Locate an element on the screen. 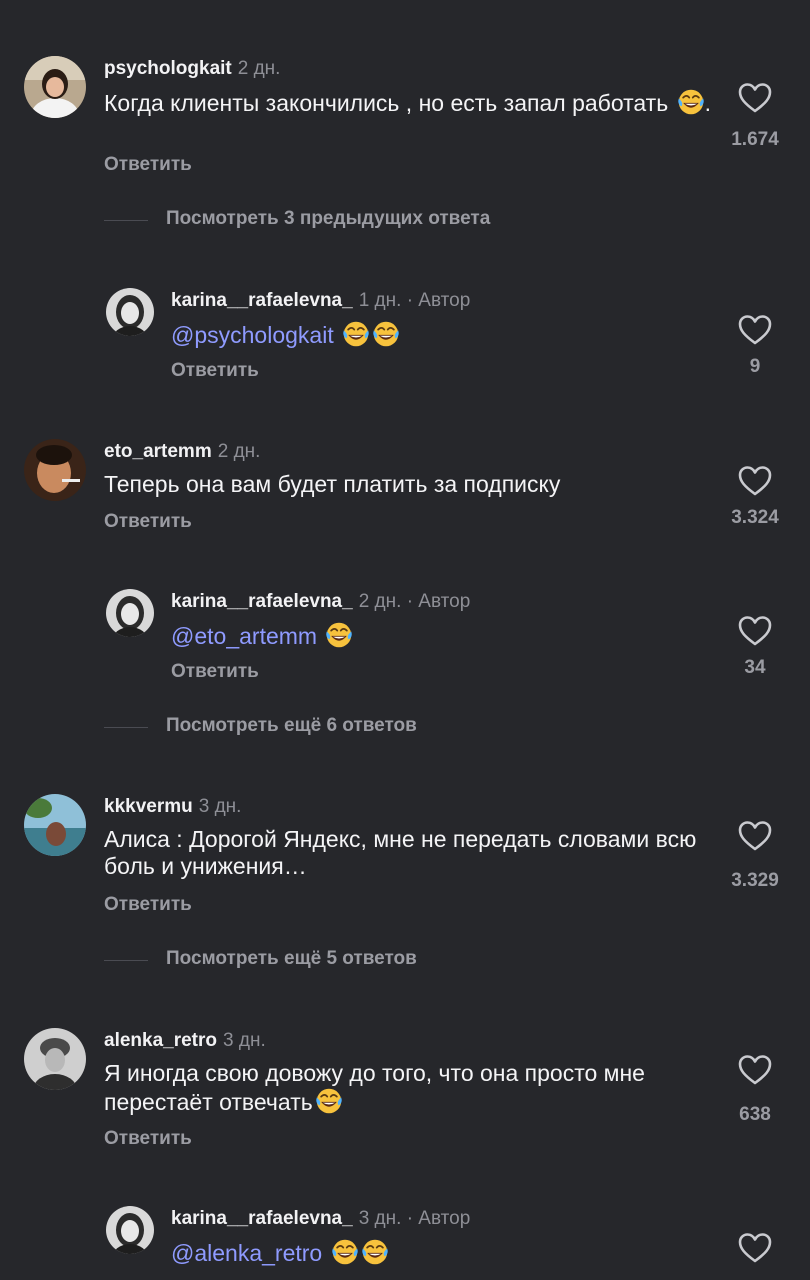 The height and width of the screenshot is (1280, 810). comment-header: alenka_retro 3 дн. is located at coordinates (185, 1041).